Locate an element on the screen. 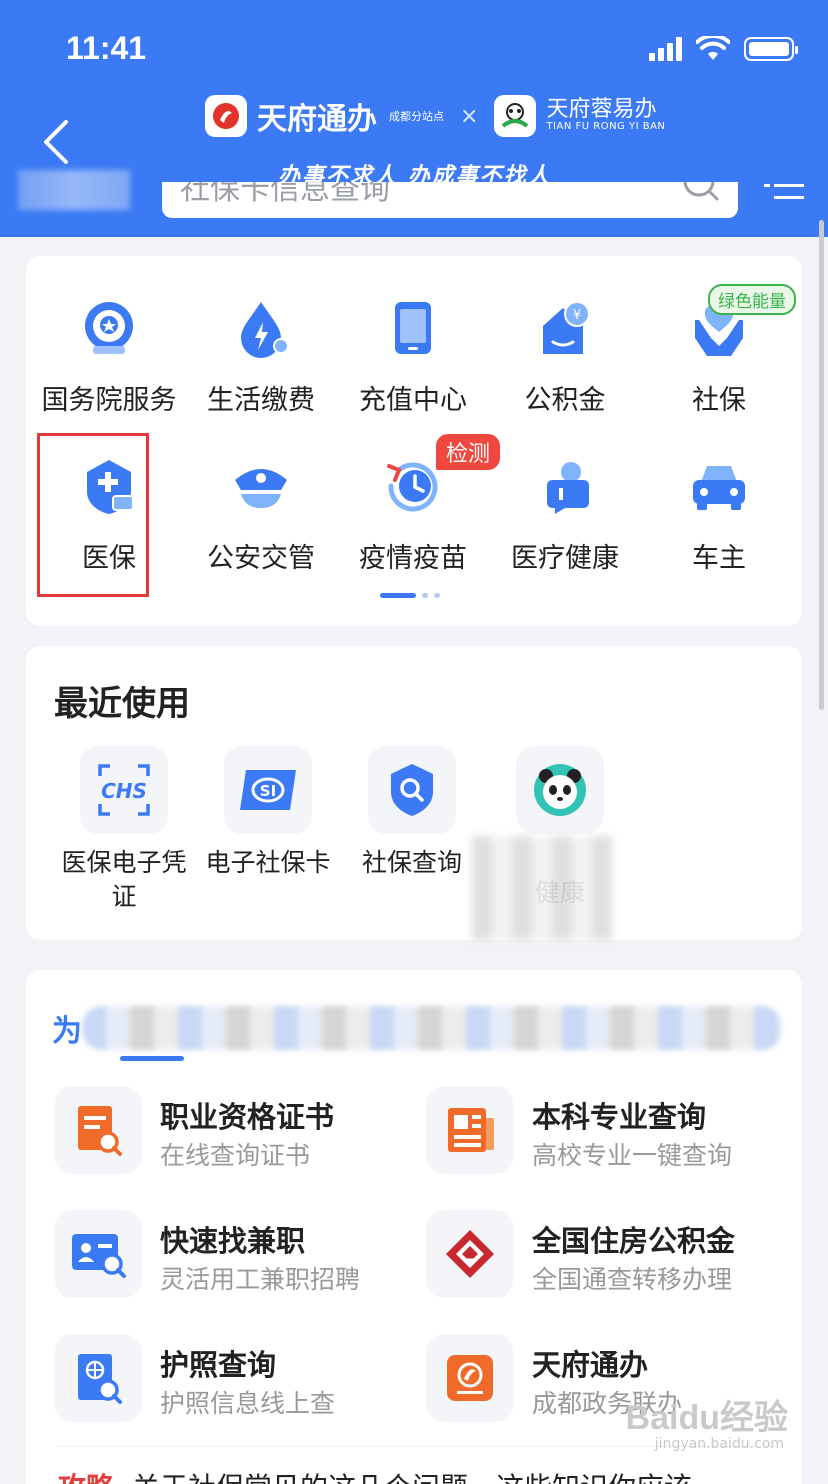 The height and width of the screenshot is (1484, 828). svc-item: 护照查询 护照信息线上查 is located at coordinates (234, 1382).